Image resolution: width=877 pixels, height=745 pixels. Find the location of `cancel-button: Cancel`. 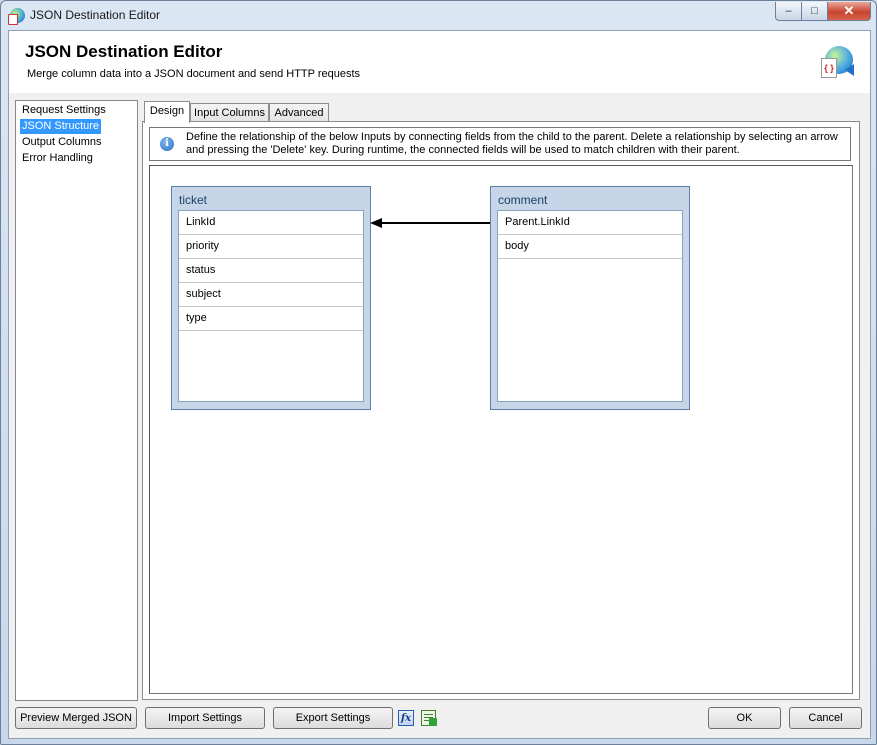

cancel-button: Cancel is located at coordinates (825, 718).